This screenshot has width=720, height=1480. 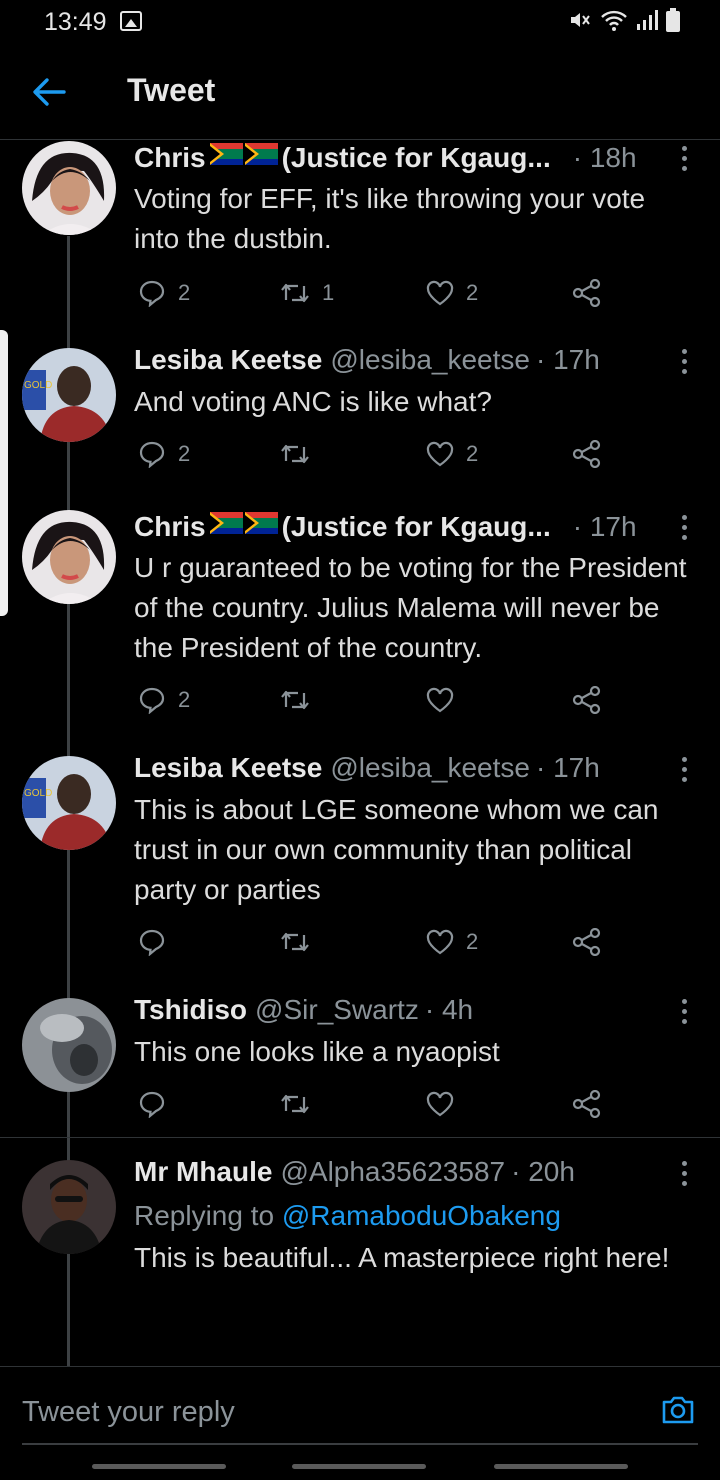 What do you see at coordinates (360, 1463) in the screenshot?
I see `system-nav-bar` at bounding box center [360, 1463].